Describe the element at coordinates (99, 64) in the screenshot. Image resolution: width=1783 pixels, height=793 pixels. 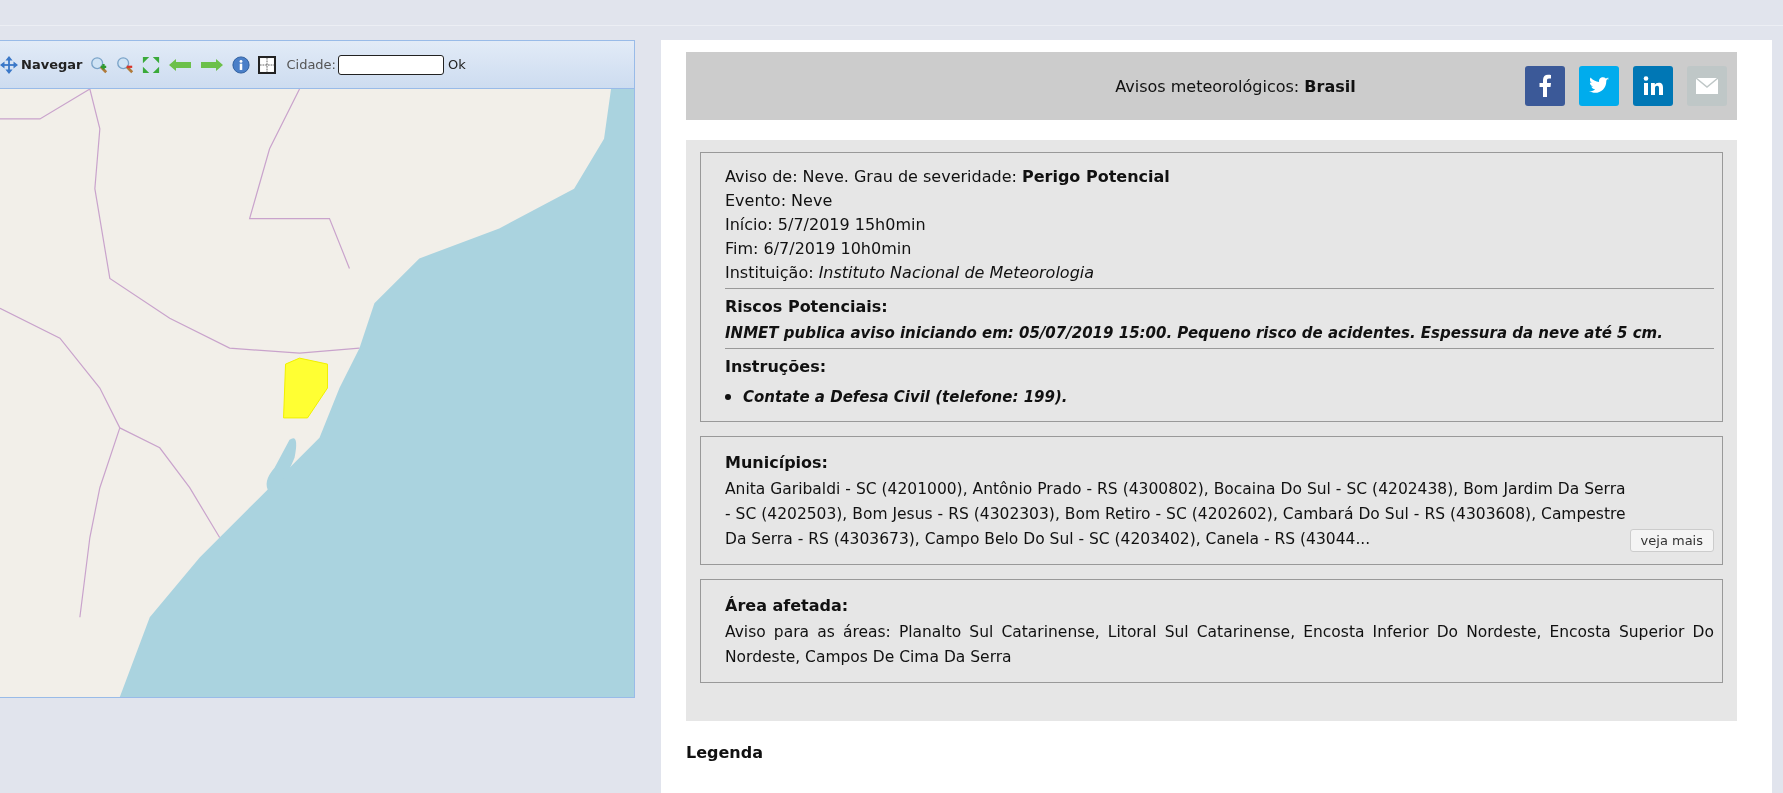
I see `zoom-in-icon` at that location.